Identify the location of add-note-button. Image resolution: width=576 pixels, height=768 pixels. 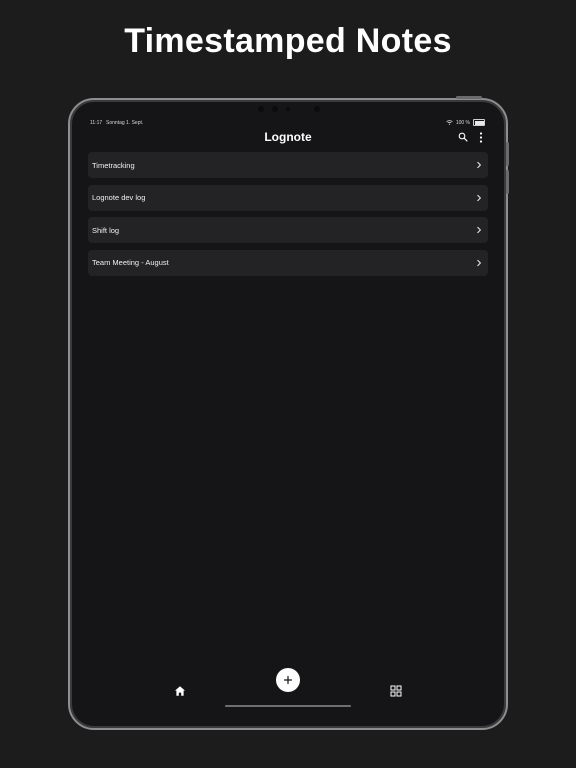
(288, 680).